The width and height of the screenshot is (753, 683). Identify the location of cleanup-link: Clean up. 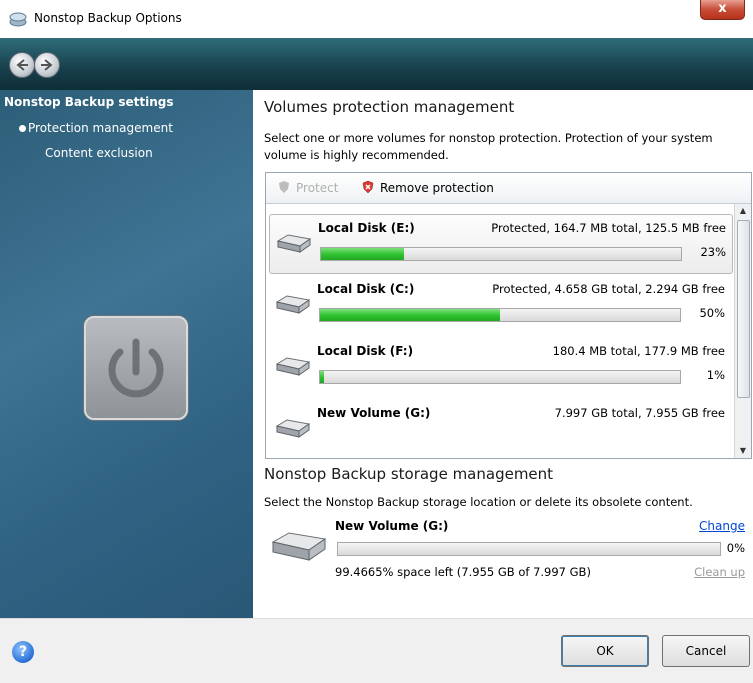
(719, 572).